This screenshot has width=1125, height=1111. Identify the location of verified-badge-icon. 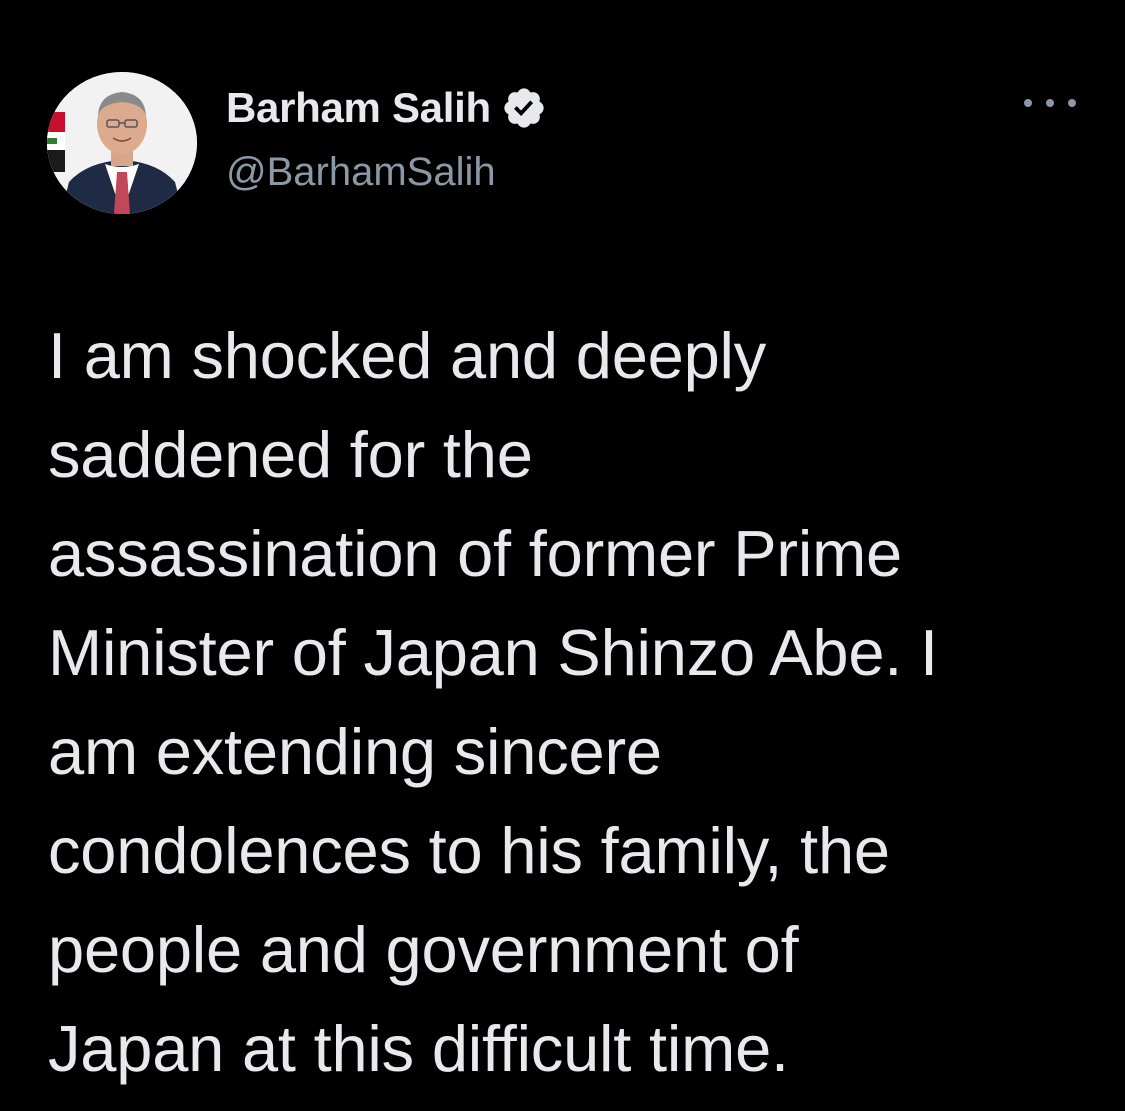
(524, 108).